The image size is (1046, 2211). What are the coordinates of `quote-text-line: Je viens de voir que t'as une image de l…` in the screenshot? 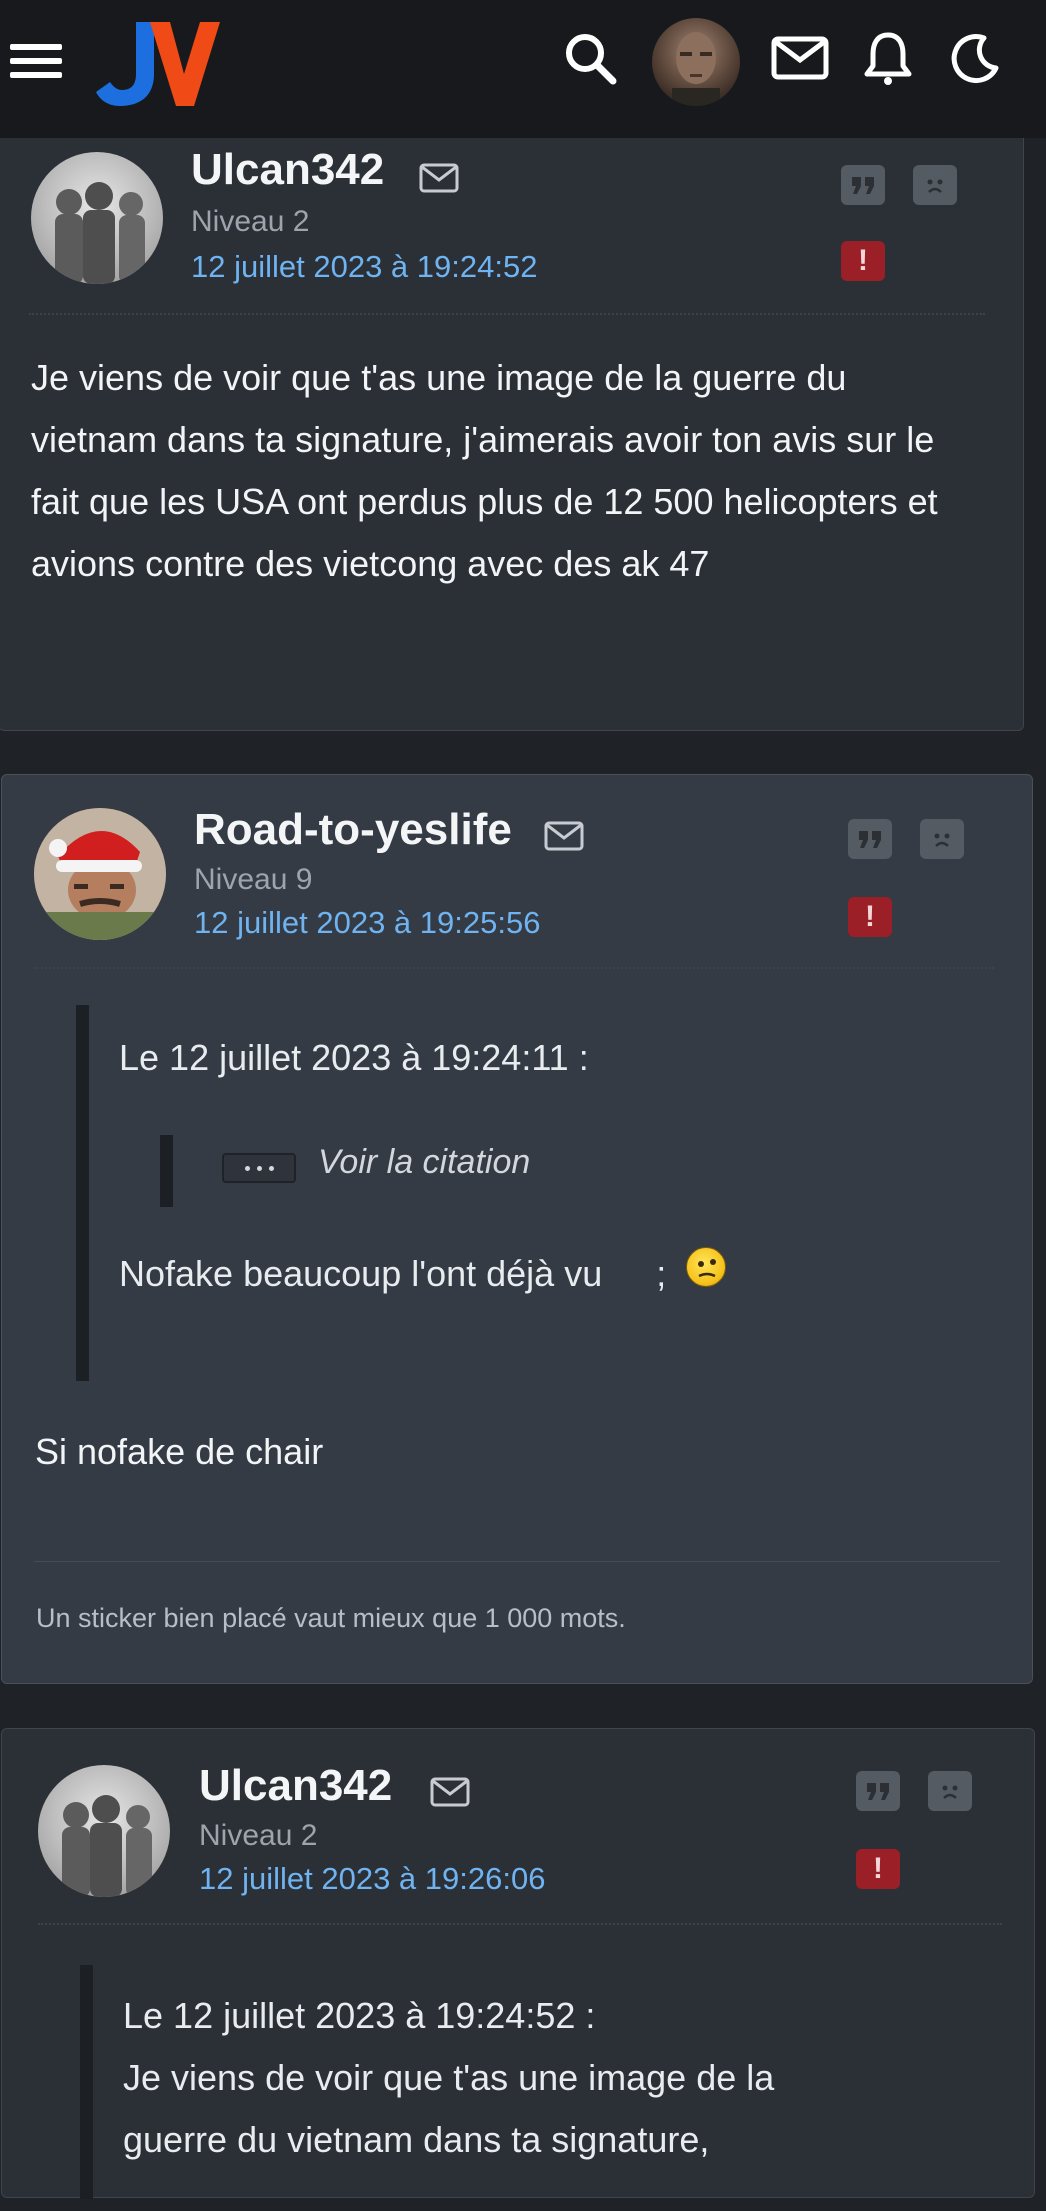 It's located at (449, 2077).